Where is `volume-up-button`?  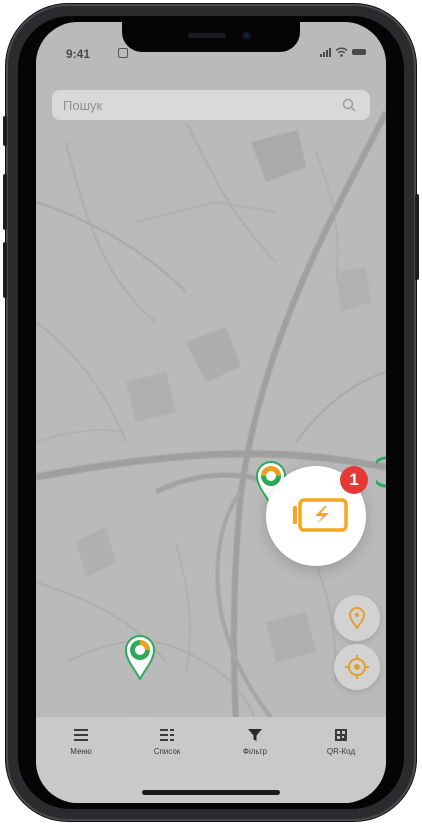 volume-up-button is located at coordinates (5, 202).